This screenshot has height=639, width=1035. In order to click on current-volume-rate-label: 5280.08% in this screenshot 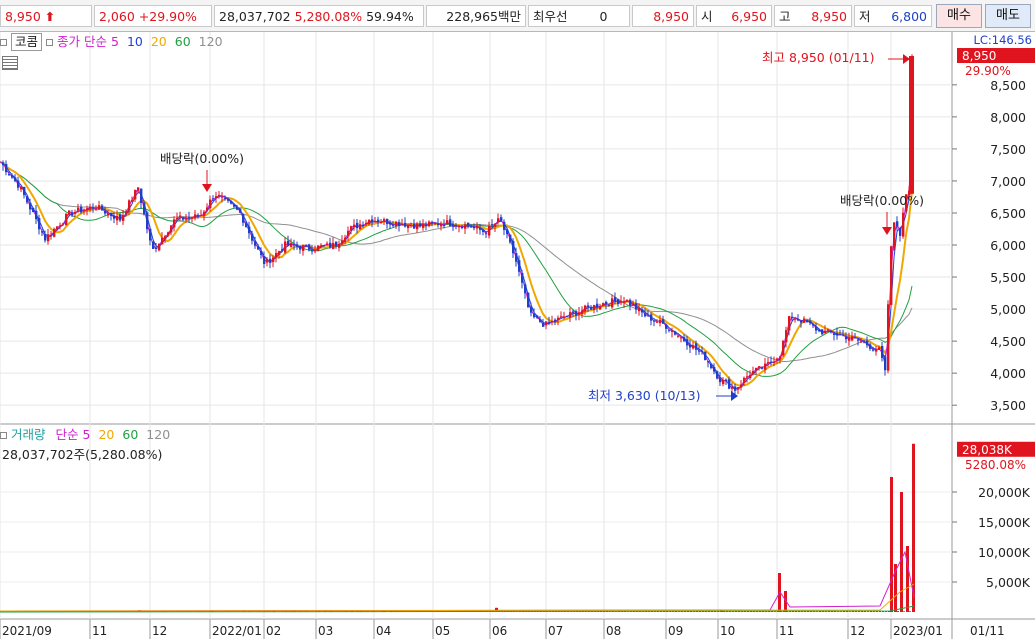, I will do `click(995, 465)`.